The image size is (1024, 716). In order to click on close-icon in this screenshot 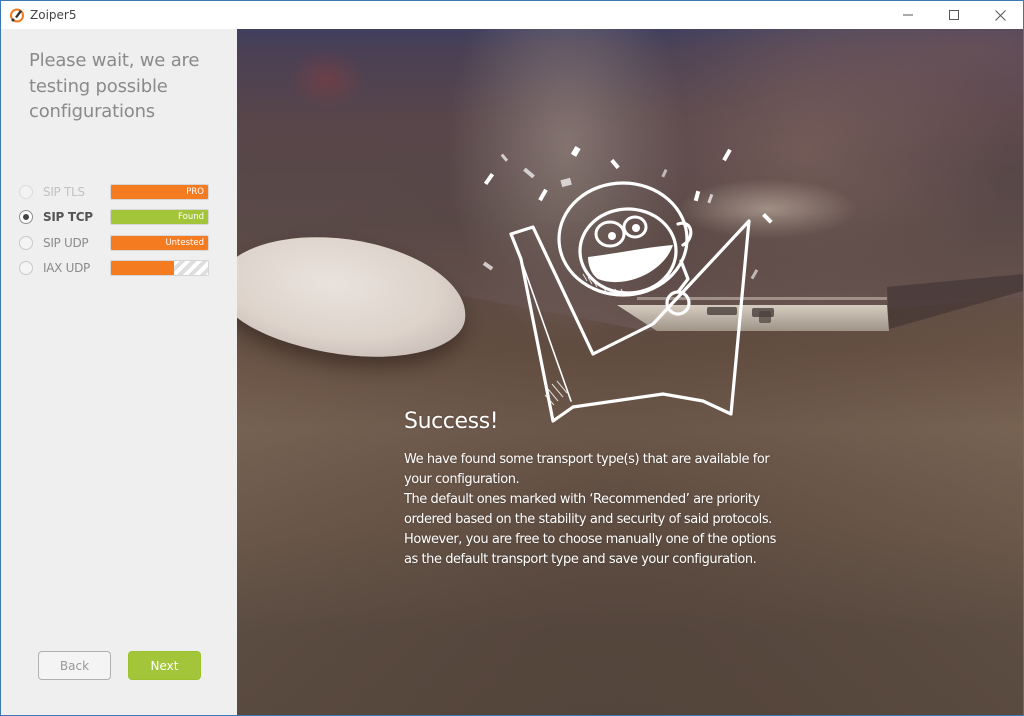, I will do `click(1000, 15)`.